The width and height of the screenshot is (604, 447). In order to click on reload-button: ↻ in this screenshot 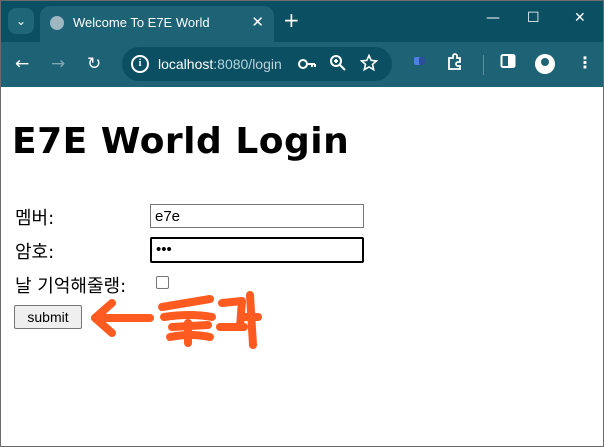, I will do `click(94, 64)`.